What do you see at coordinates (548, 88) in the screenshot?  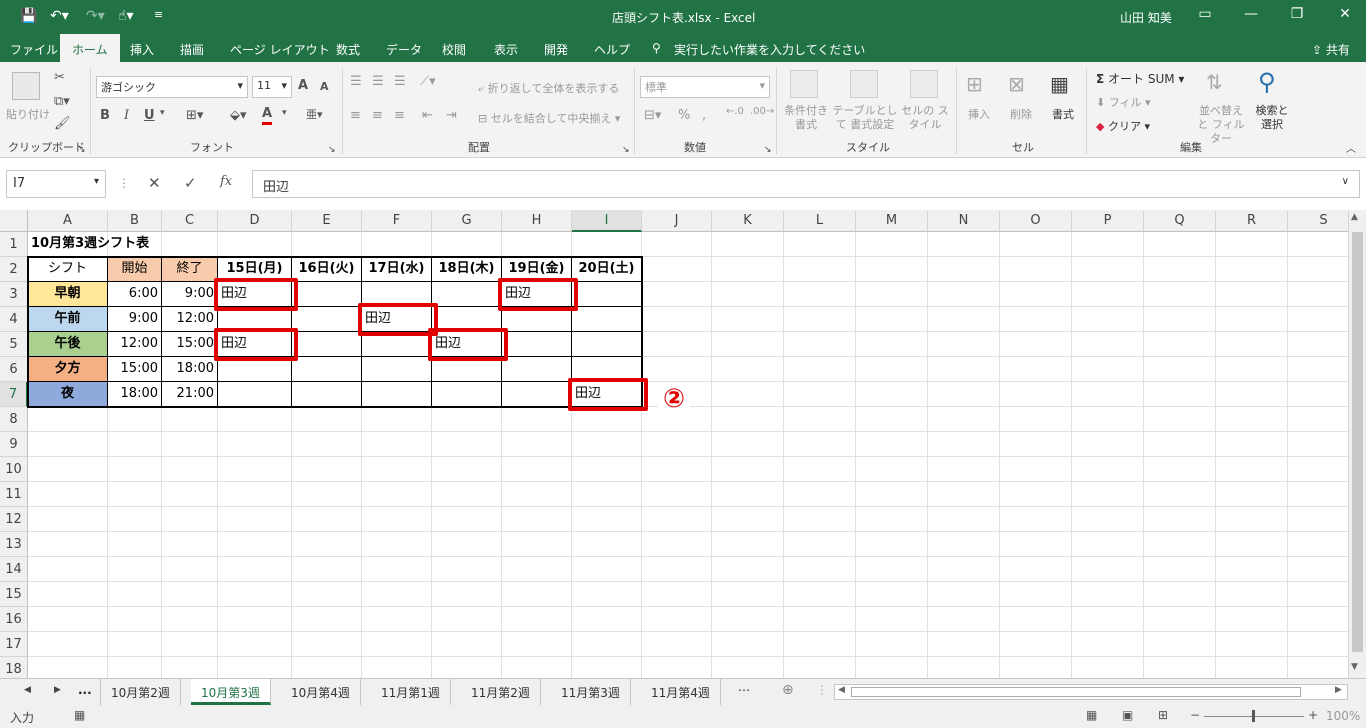 I see `wrap-text-button: ⤶ 折り返して全体を表示する` at bounding box center [548, 88].